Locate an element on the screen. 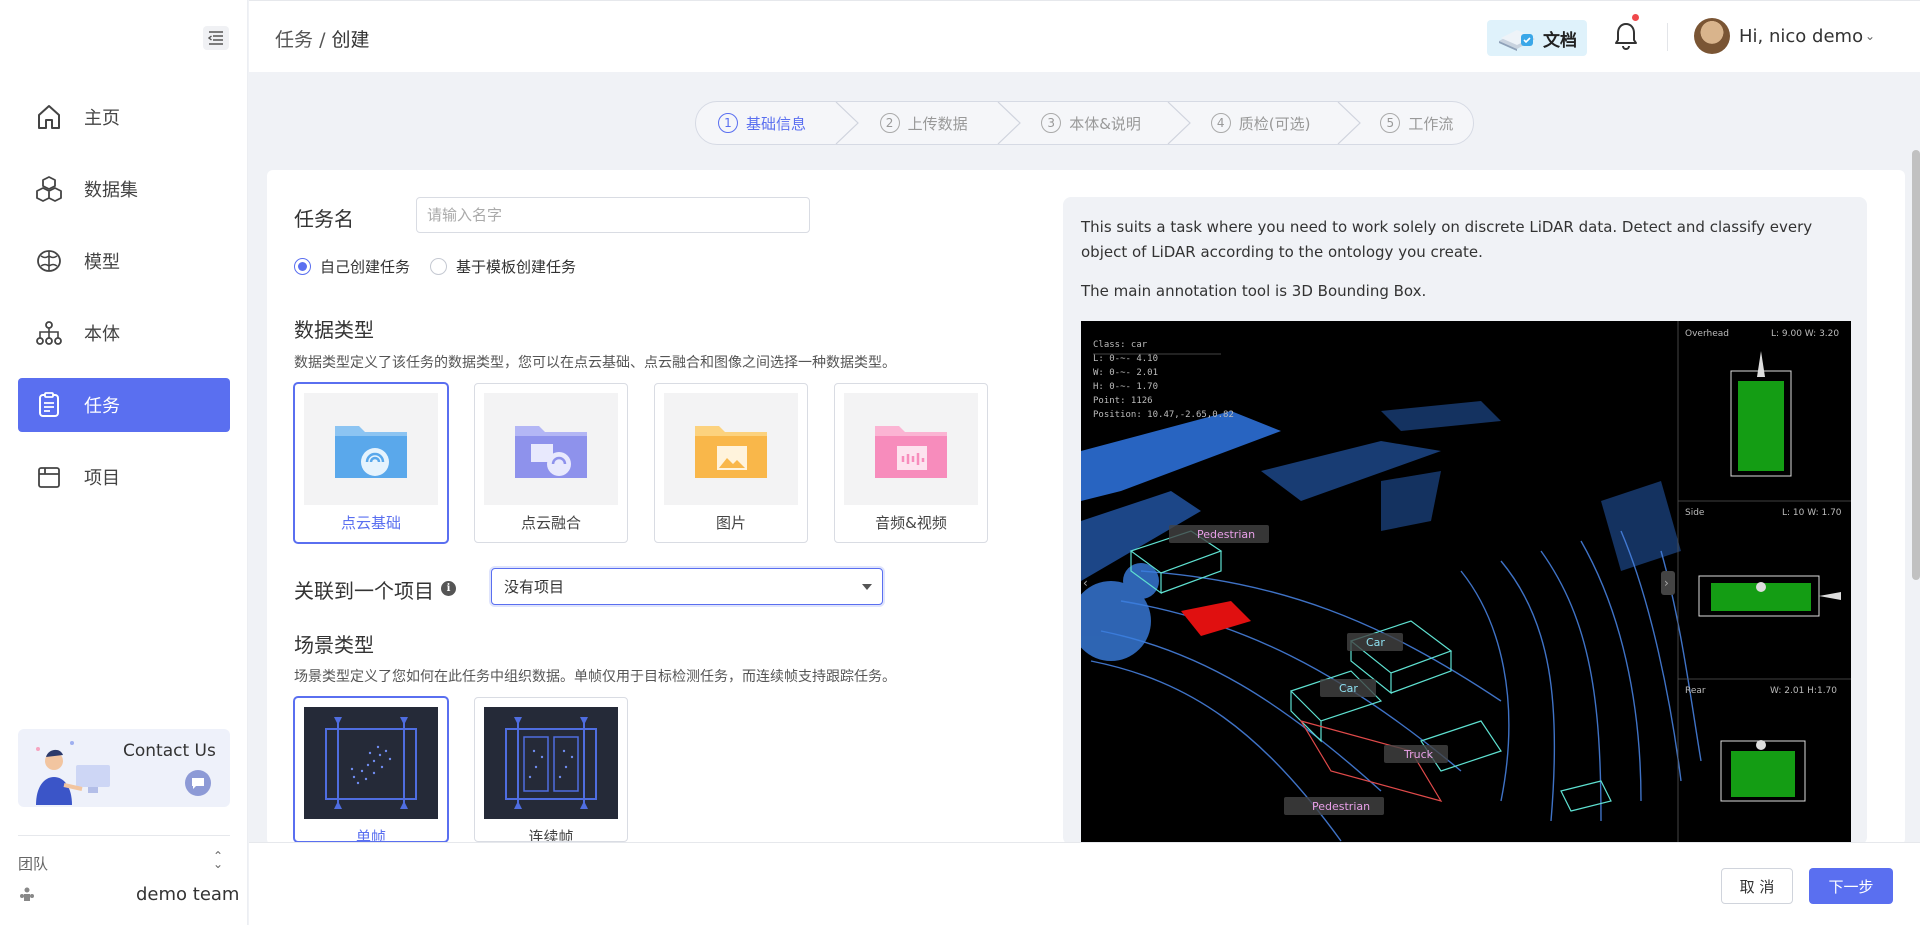 This screenshot has height=925, width=1920. radio-label: 自己创建任务 is located at coordinates (365, 267).